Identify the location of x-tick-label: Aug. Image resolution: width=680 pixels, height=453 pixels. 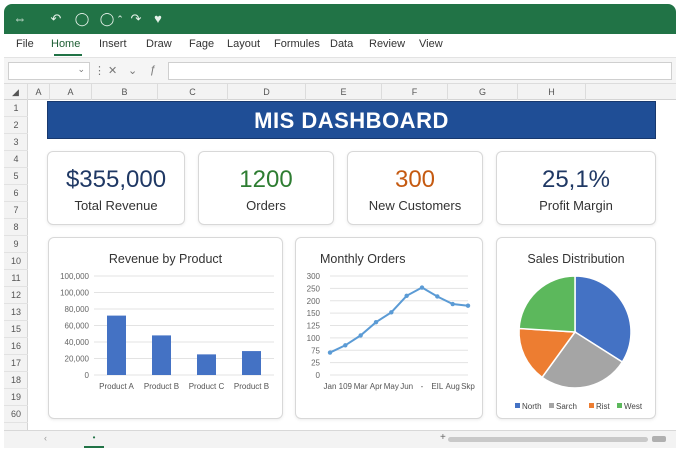
(453, 386).